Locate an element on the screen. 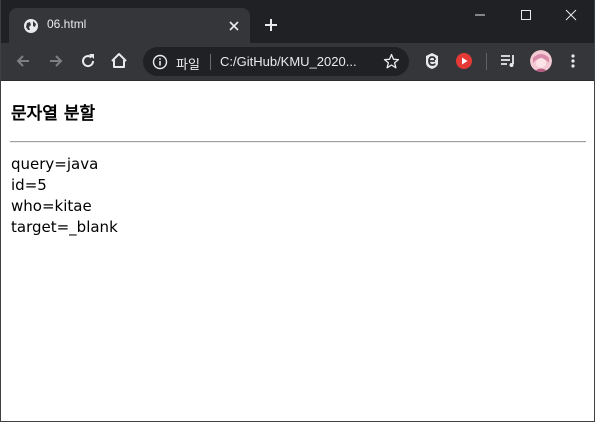 The image size is (595, 422). maximize-icon is located at coordinates (526, 15).